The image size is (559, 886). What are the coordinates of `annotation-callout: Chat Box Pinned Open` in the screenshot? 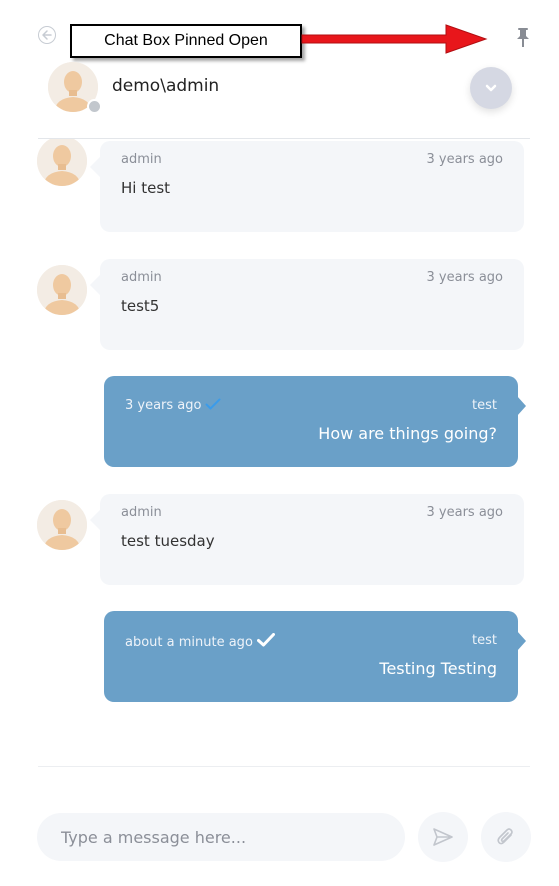 It's located at (186, 41).